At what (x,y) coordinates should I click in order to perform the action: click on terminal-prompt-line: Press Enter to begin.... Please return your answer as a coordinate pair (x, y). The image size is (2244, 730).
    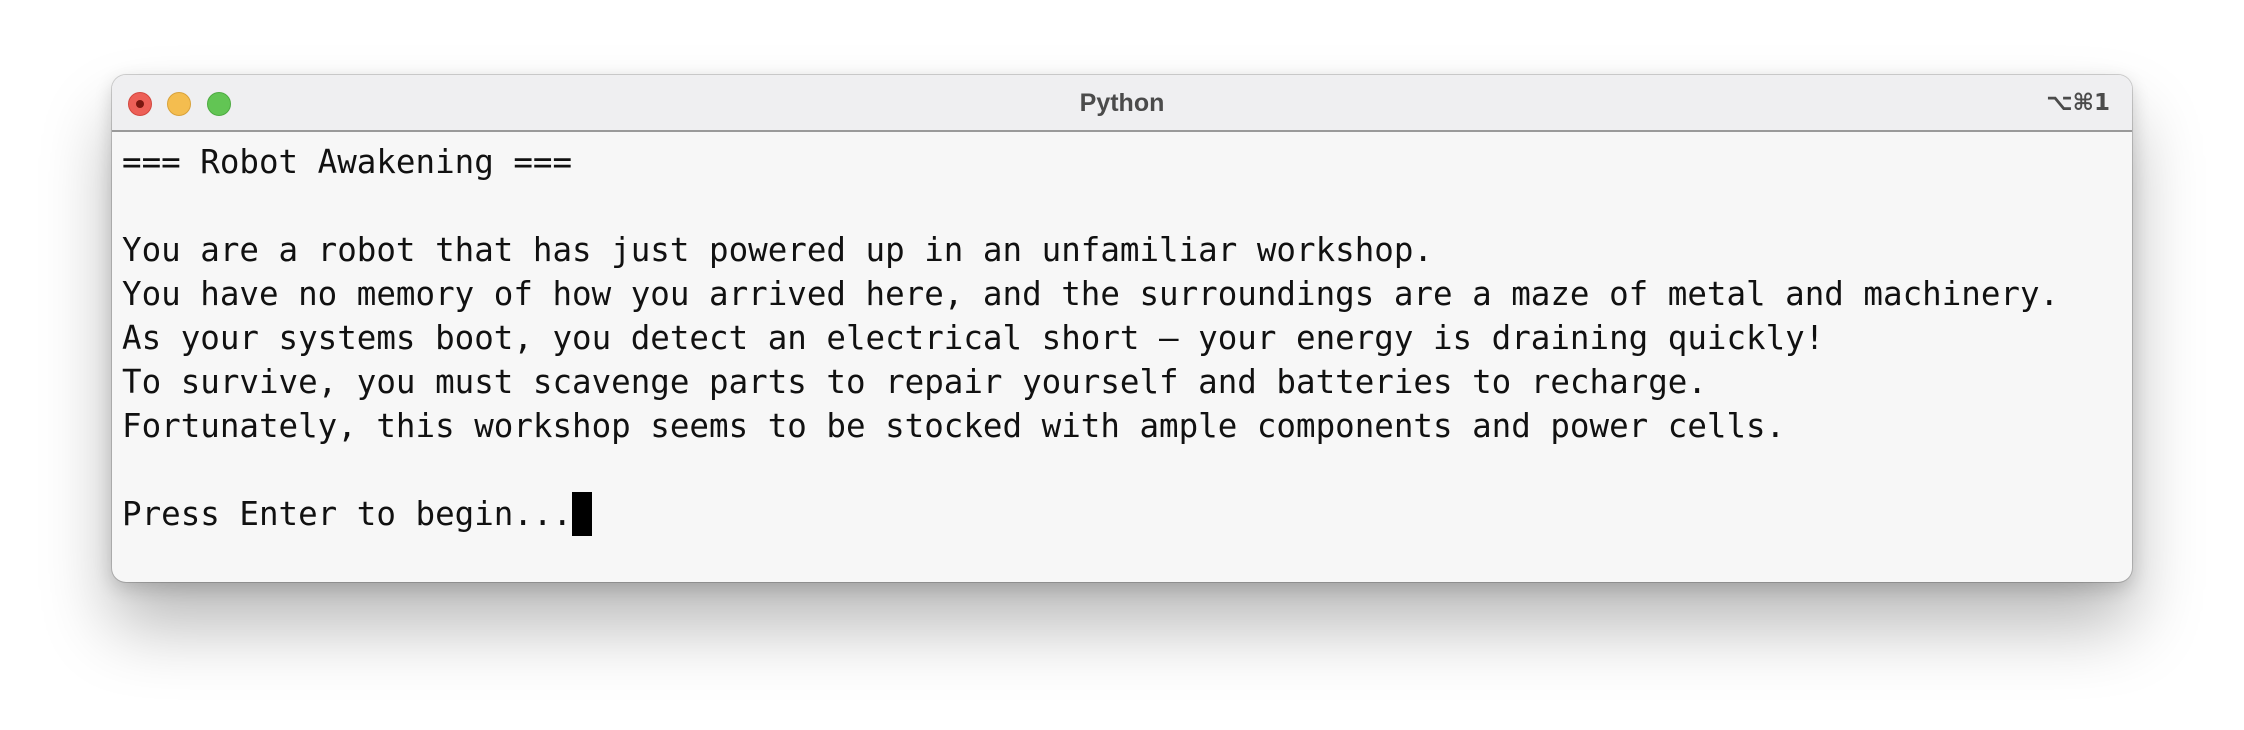
    Looking at the image, I should click on (1122, 514).